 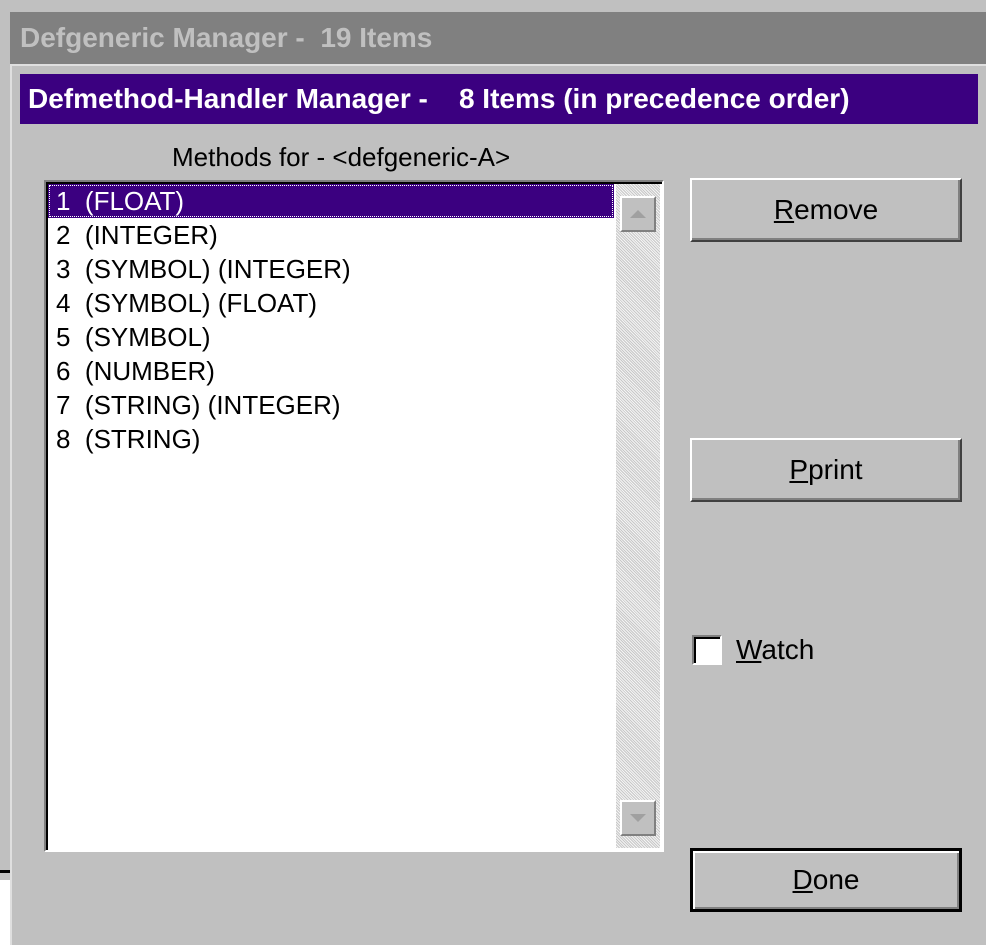 What do you see at coordinates (836, 879) in the screenshot?
I see `done-label: one` at bounding box center [836, 879].